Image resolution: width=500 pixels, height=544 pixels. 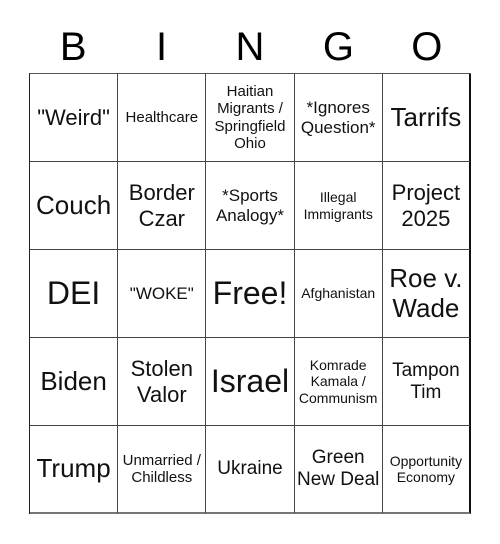 What do you see at coordinates (162, 294) in the screenshot?
I see `bingo-cell: "WOKE"` at bounding box center [162, 294].